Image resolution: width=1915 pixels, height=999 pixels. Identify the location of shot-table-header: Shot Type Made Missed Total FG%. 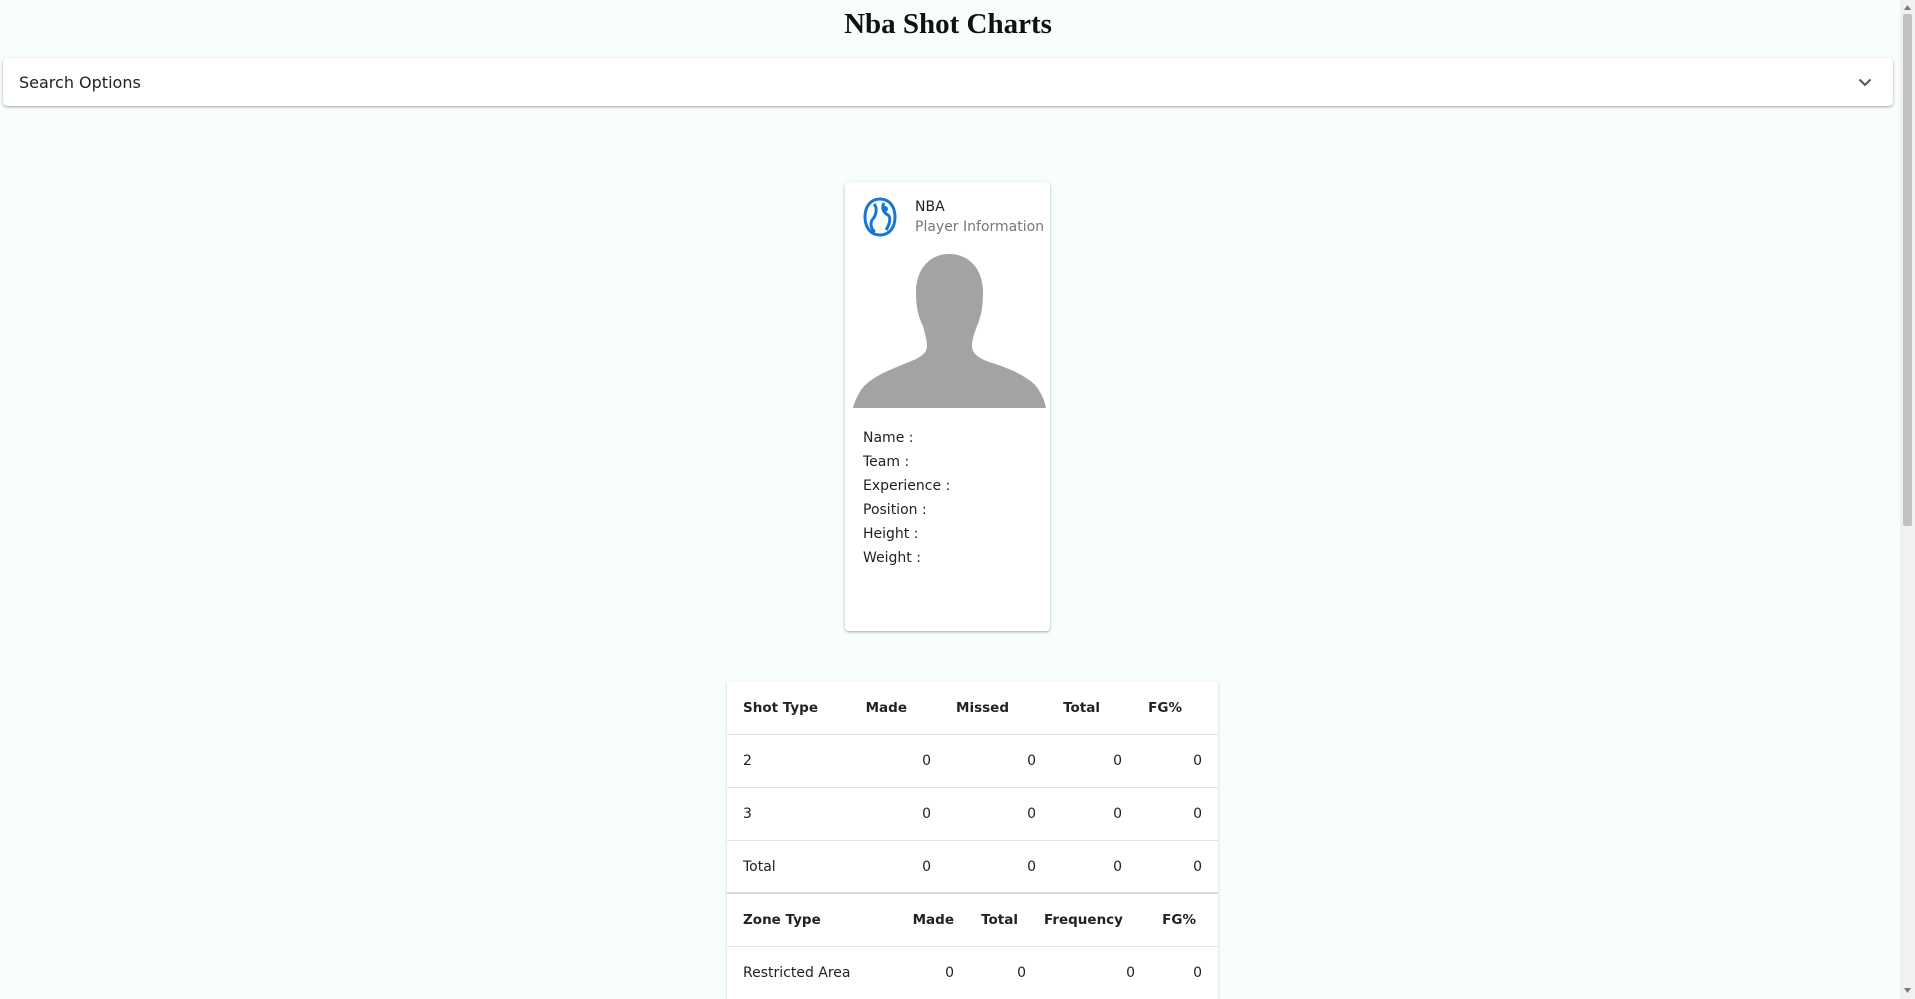
(972, 708).